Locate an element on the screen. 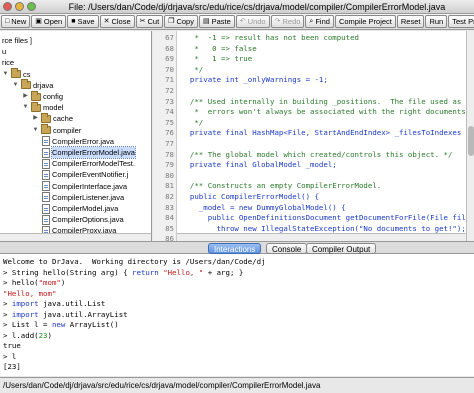 This screenshot has height=393, width=474. editor-vertical-scrollbar is located at coordinates (470, 136).